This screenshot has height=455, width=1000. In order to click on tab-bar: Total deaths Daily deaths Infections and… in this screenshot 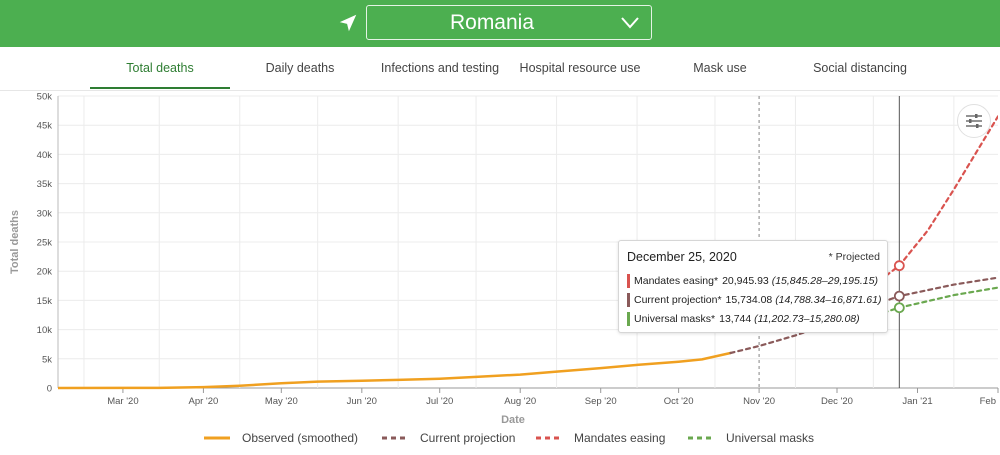, I will do `click(500, 69)`.